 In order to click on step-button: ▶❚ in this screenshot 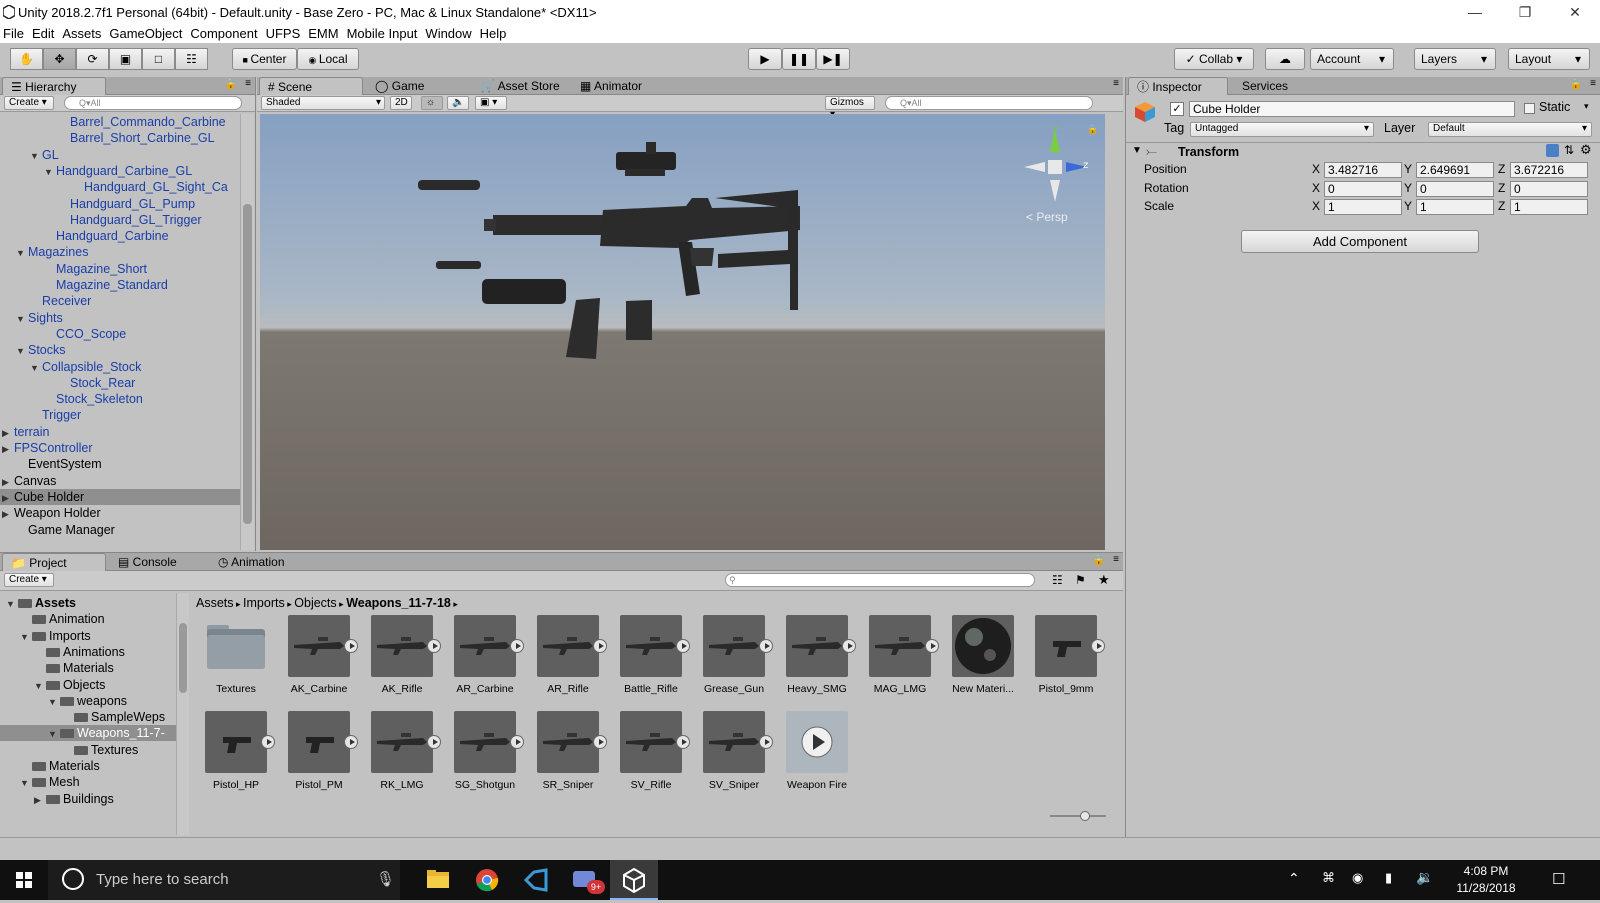, I will do `click(833, 59)`.